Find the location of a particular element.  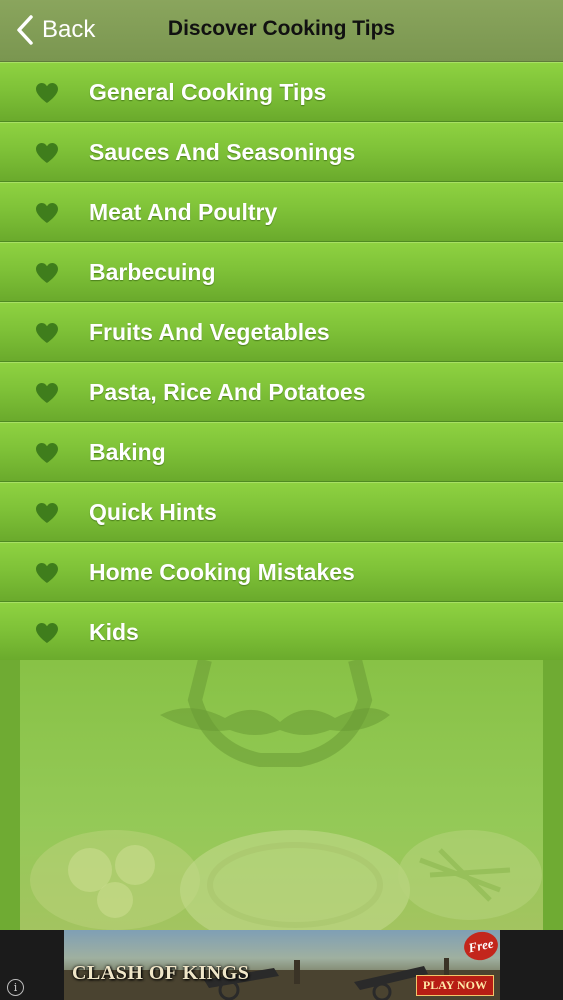

menu-item-pasta-rice-and-potatoes: Pasta, Rice And Potatoes is located at coordinates (281, 392).